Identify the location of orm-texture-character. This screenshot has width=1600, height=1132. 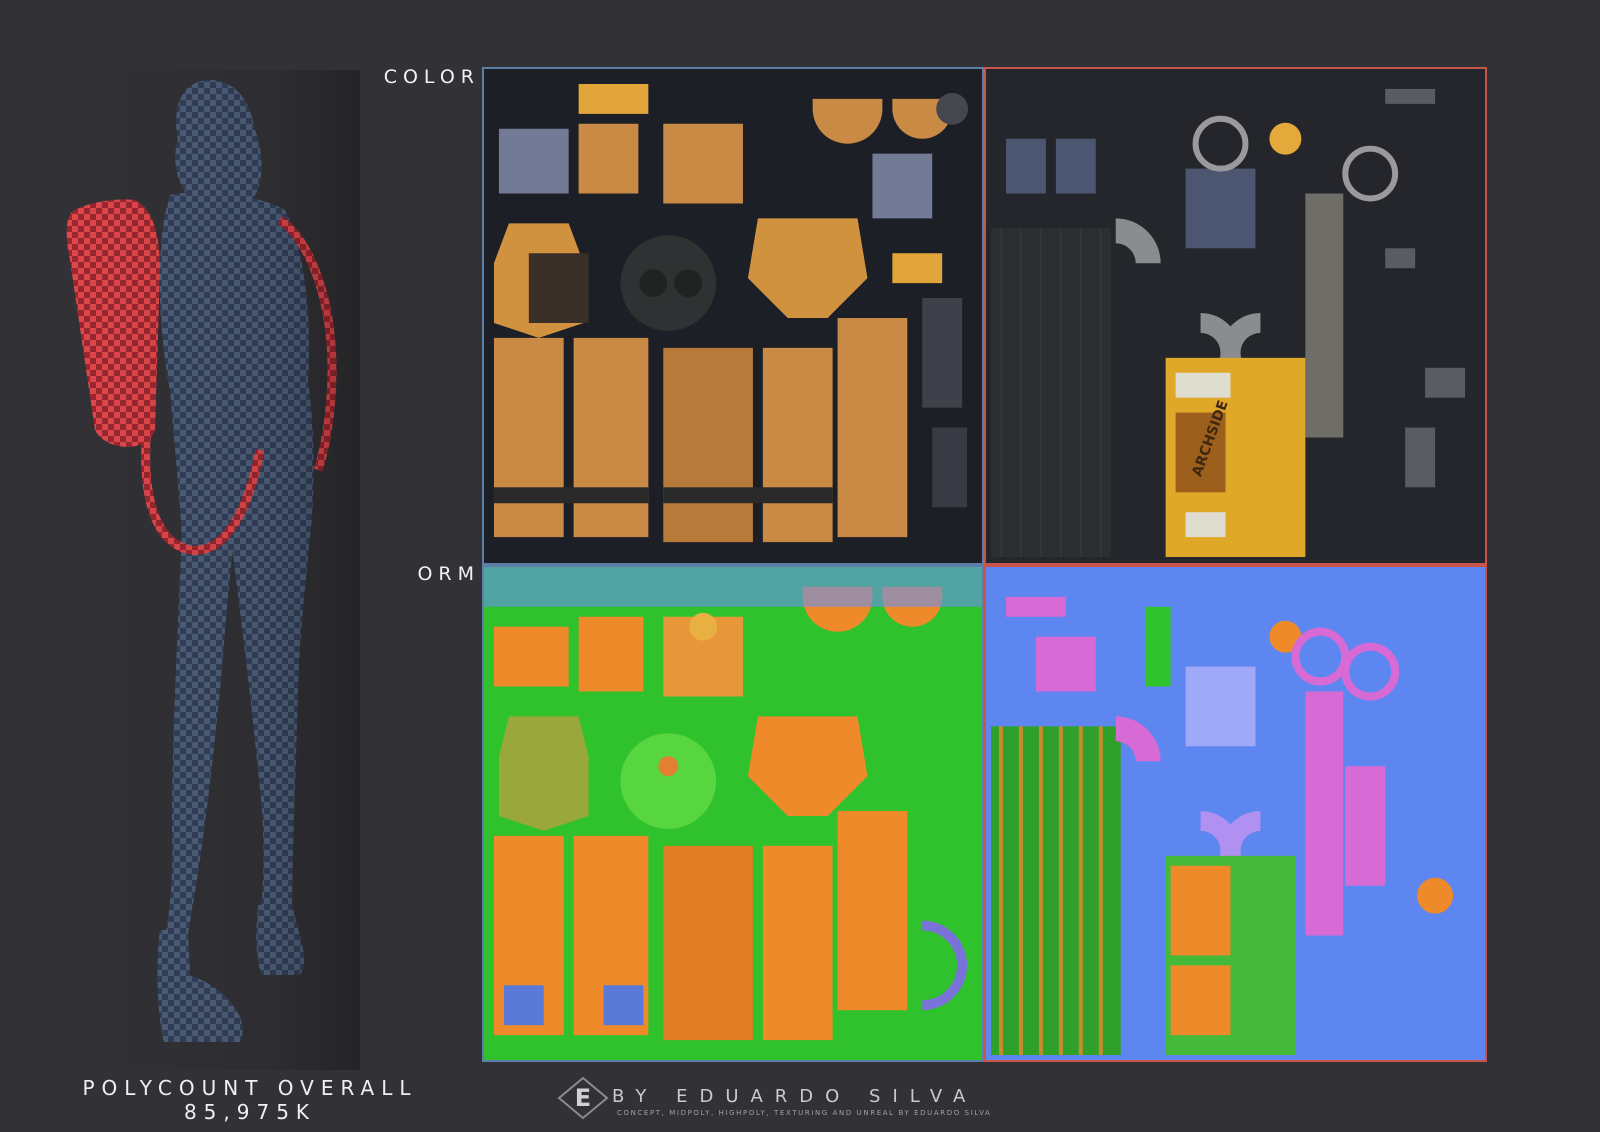
(733, 813).